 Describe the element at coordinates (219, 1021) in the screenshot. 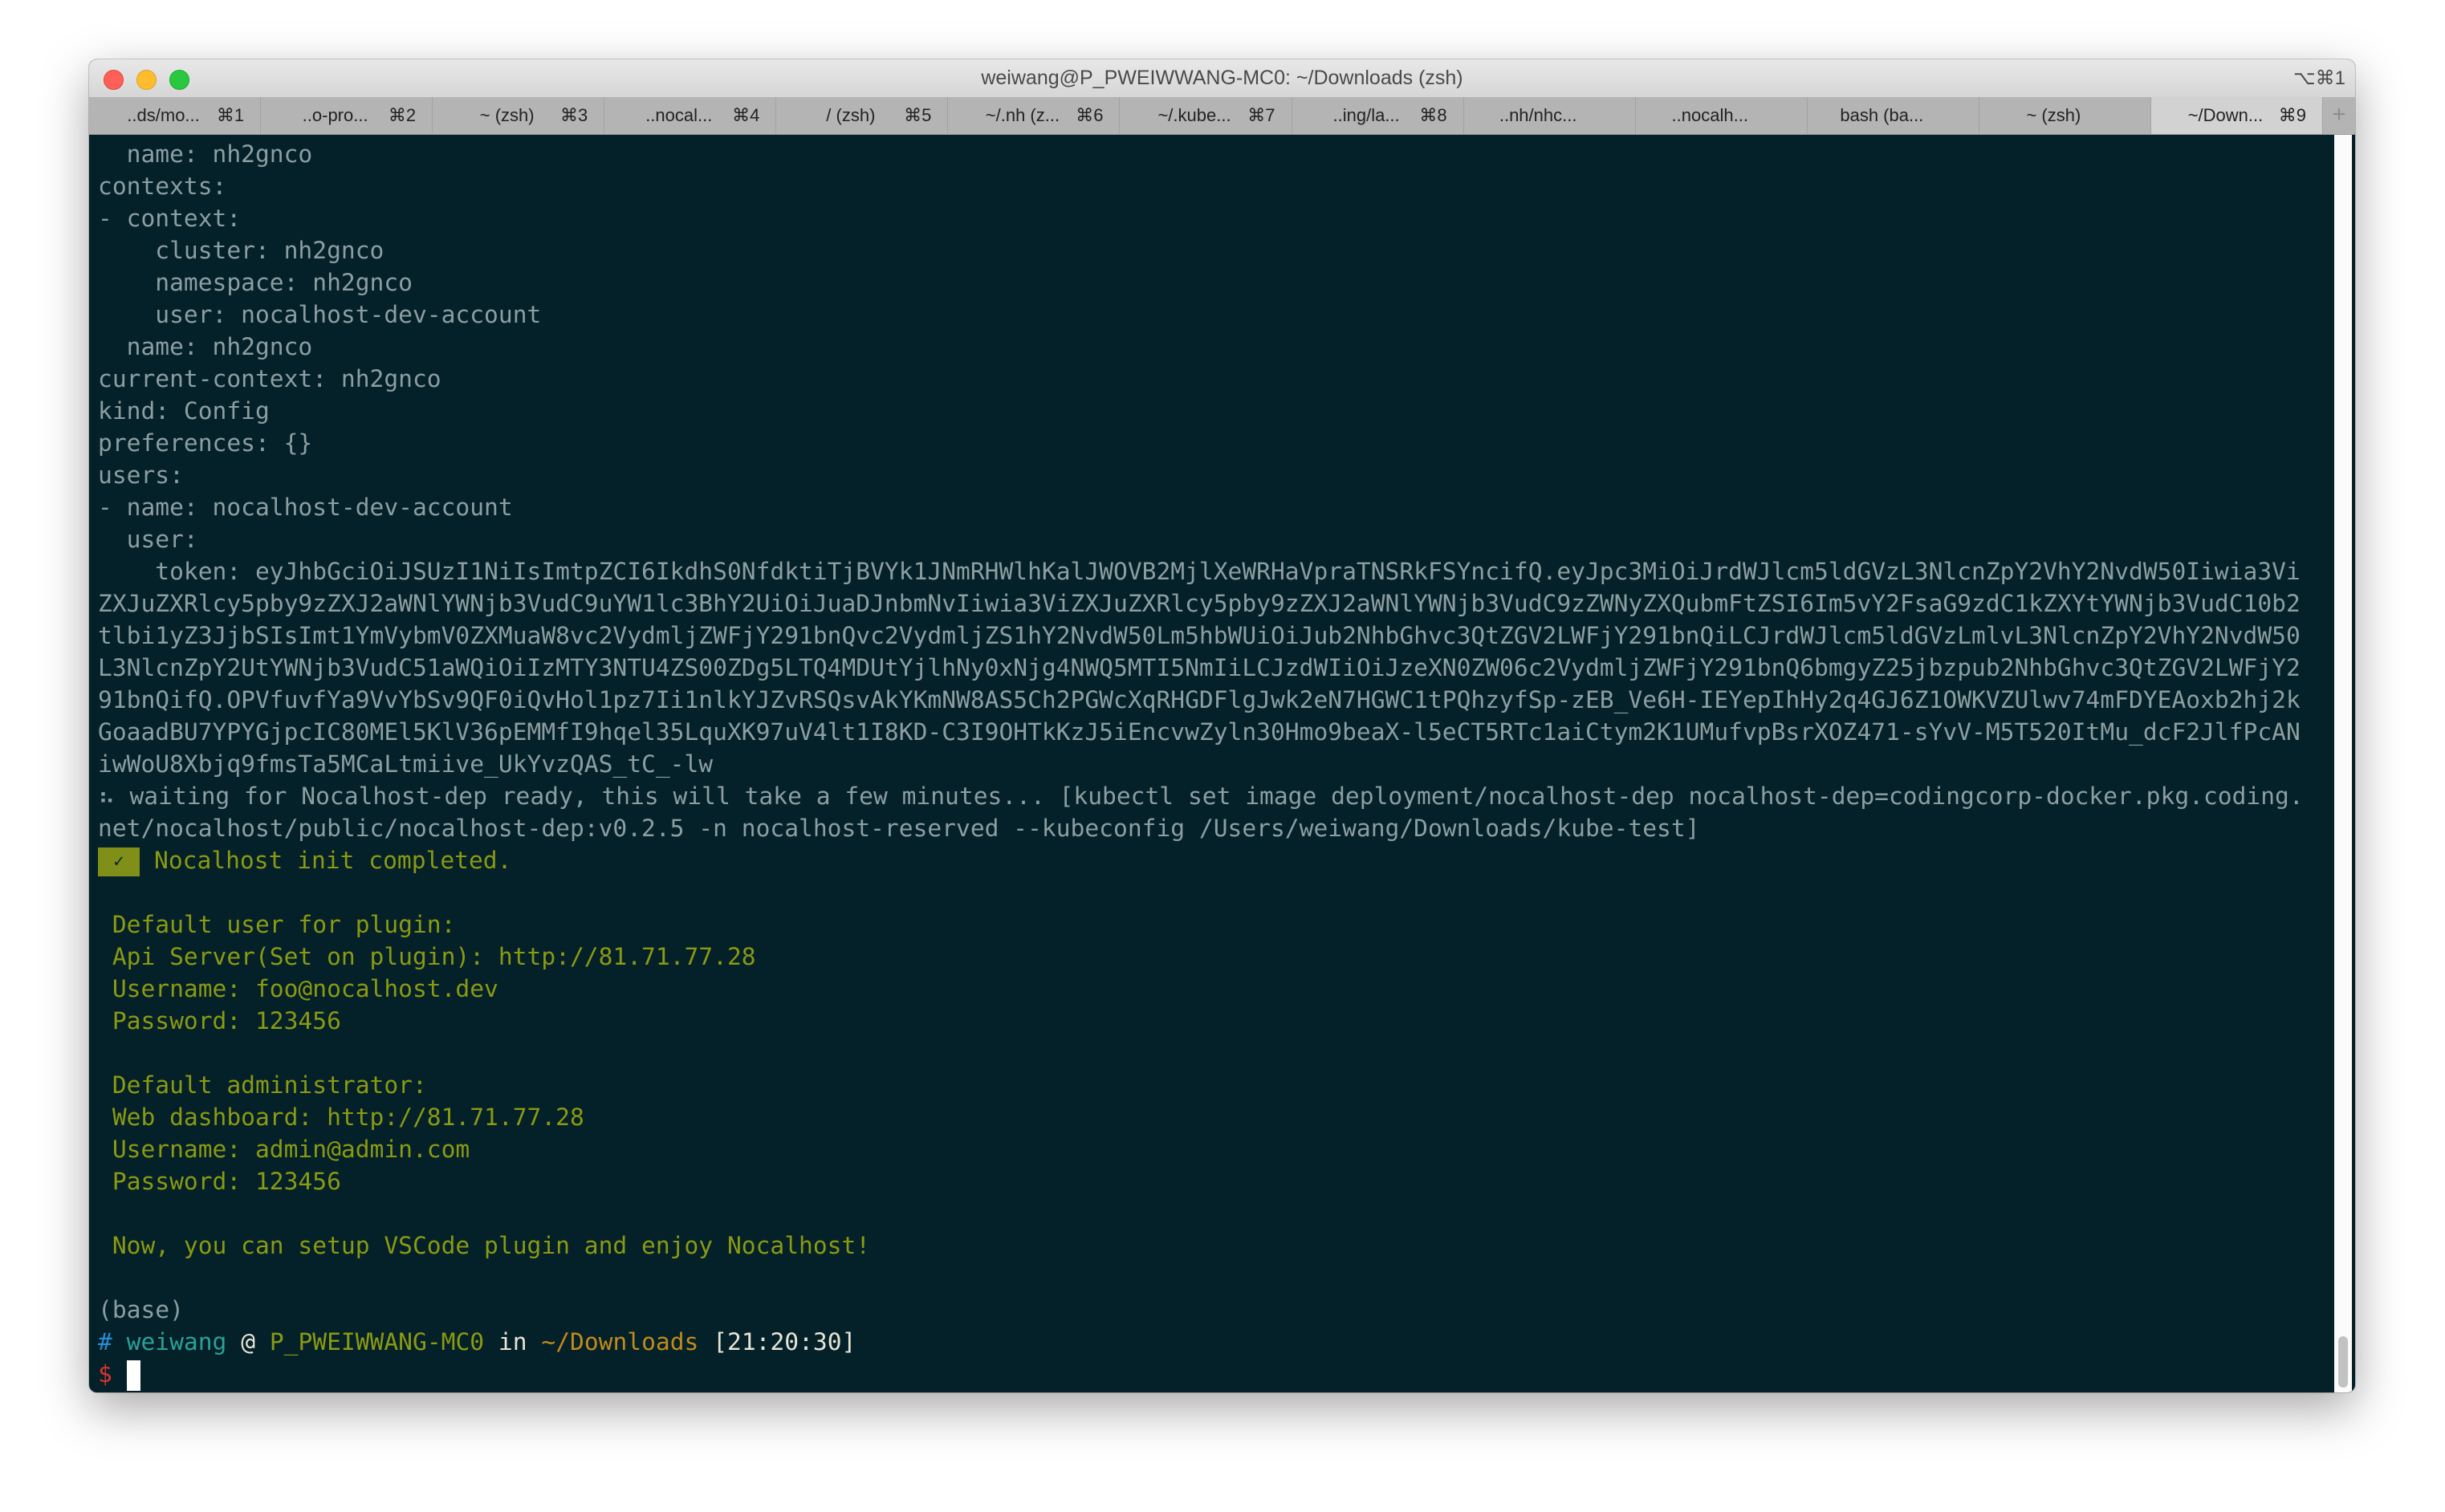

I see `terminal-text: Password: 123456` at that location.